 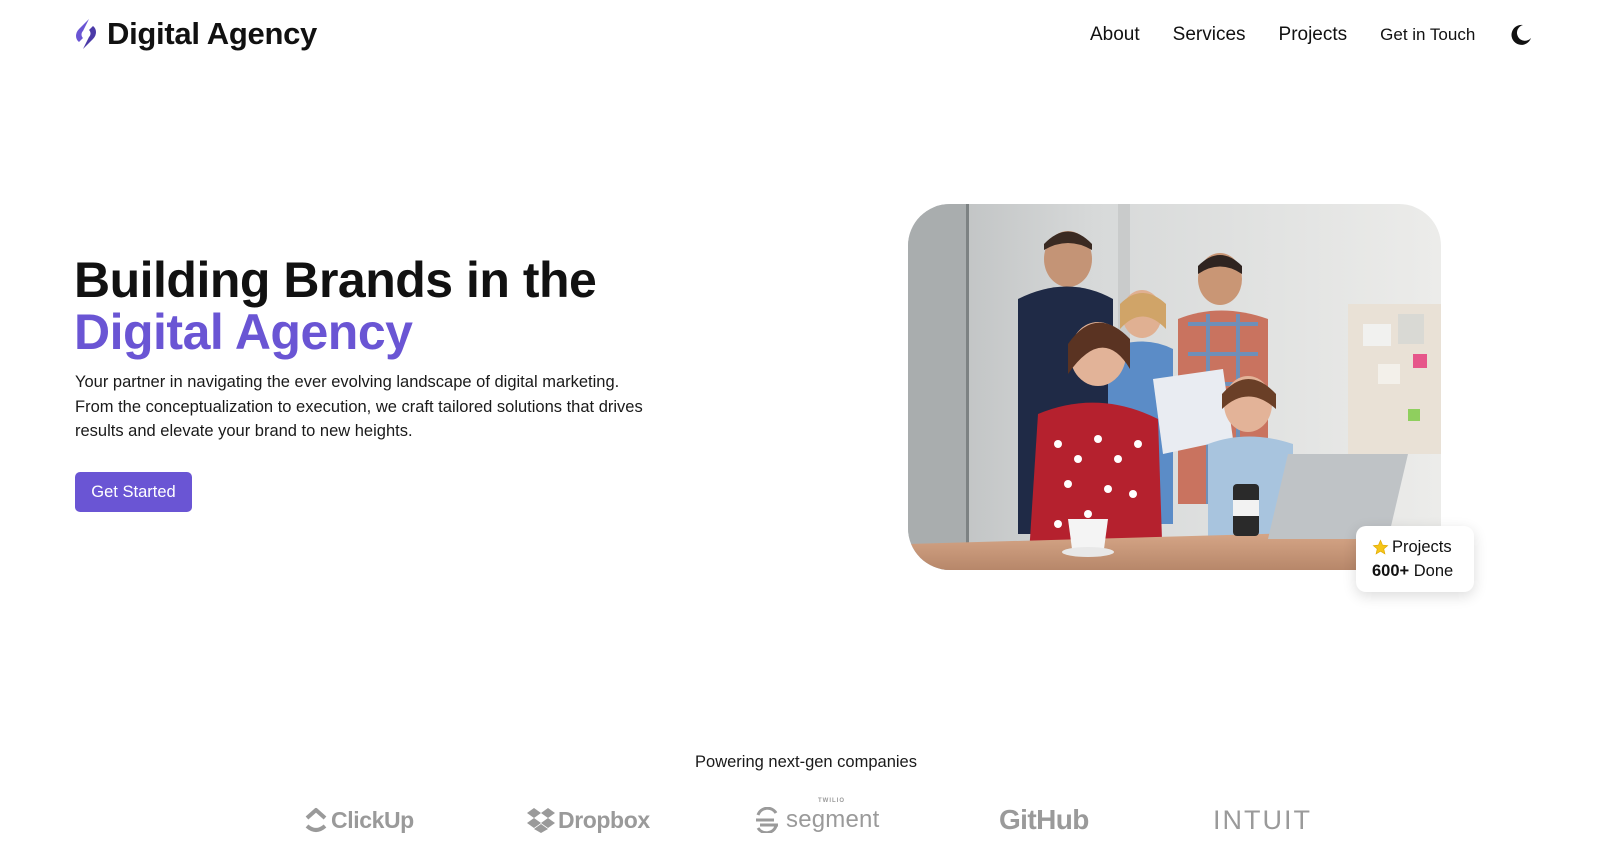 I want to click on hero-title-line1: Building Brands in the, so click(x=335, y=280).